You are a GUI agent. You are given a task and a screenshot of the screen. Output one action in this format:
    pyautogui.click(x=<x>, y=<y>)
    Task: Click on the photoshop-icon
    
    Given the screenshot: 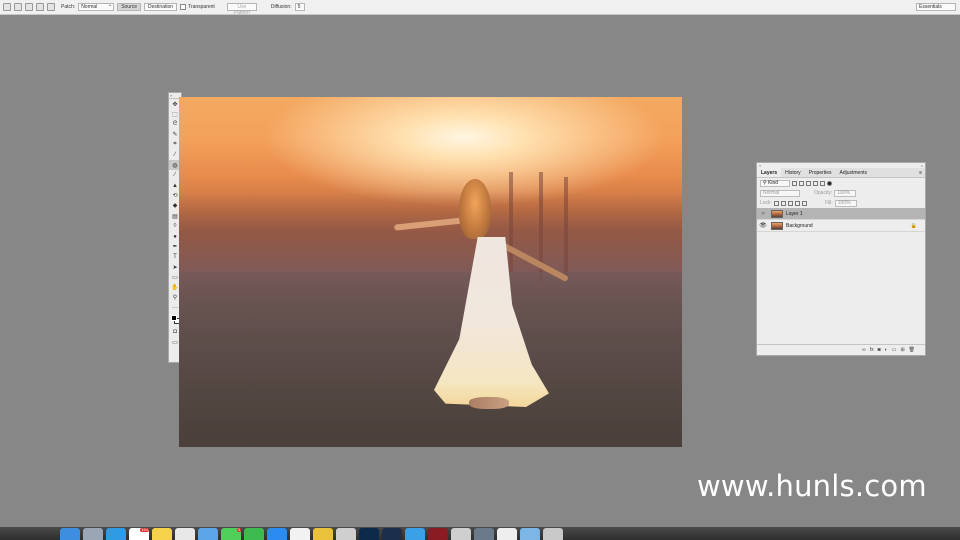 What is the action you would take?
    pyautogui.click(x=369, y=533)
    